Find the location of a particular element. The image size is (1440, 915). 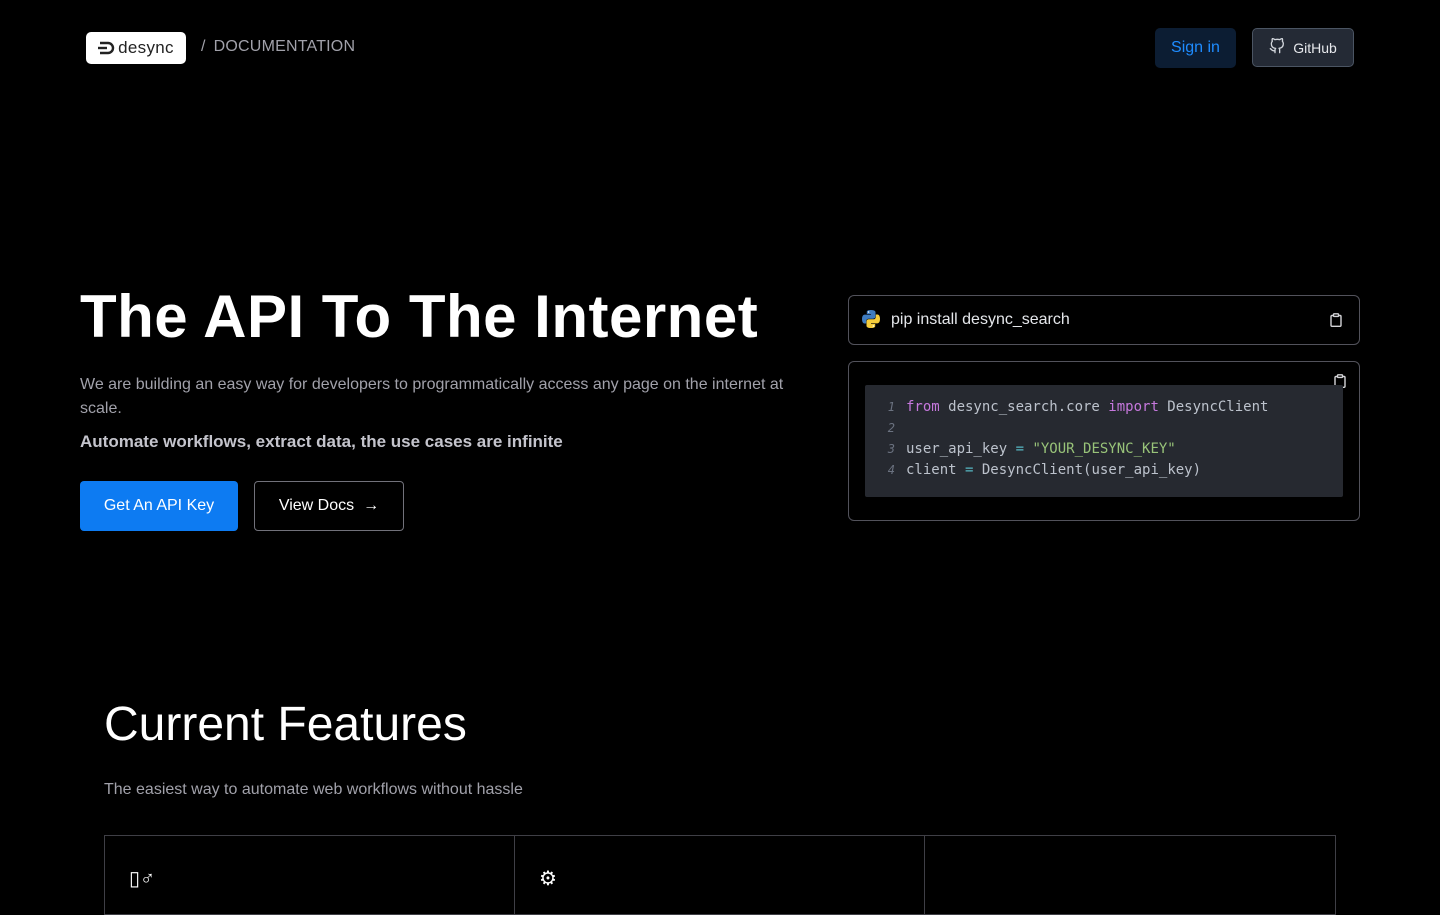

gear-icon: ⚙ is located at coordinates (548, 879).